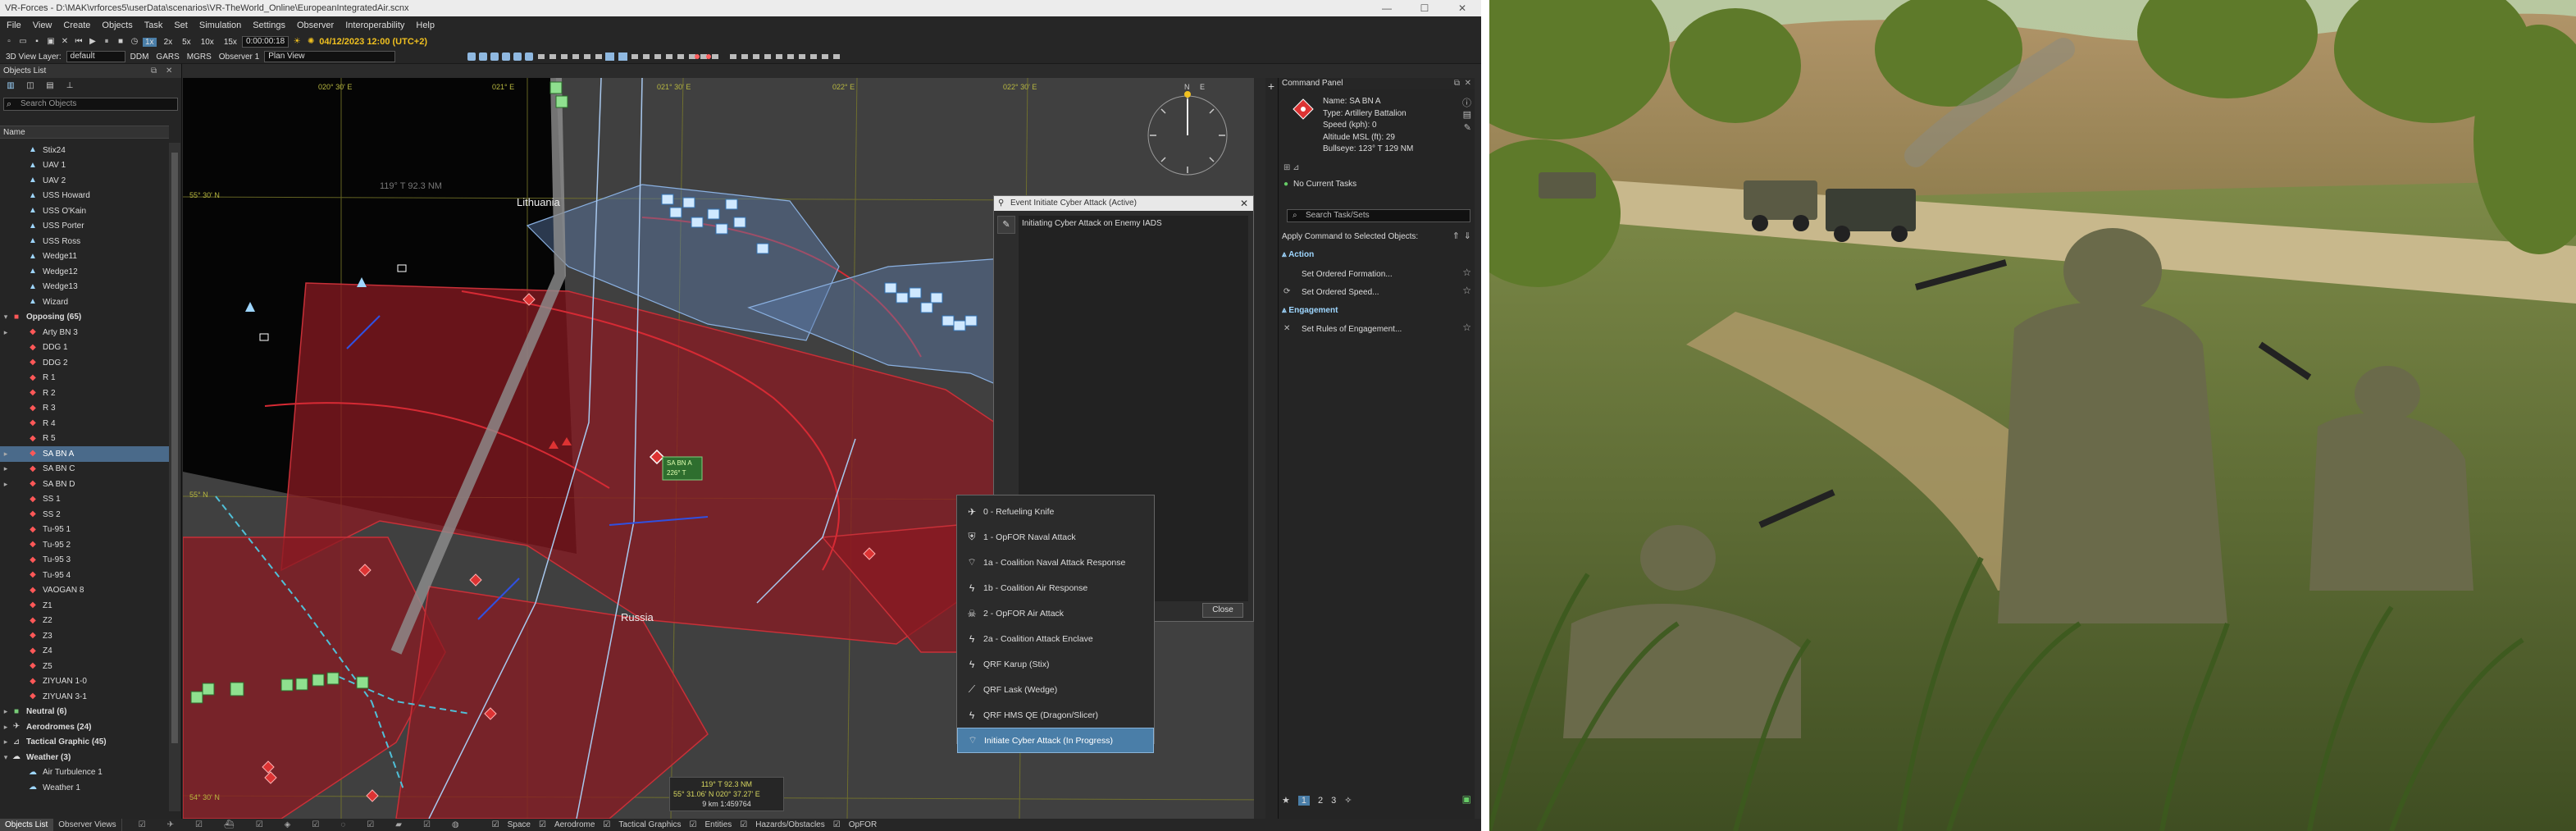 Image resolution: width=2576 pixels, height=831 pixels. What do you see at coordinates (425, 25) in the screenshot?
I see `menu-help: Help` at bounding box center [425, 25].